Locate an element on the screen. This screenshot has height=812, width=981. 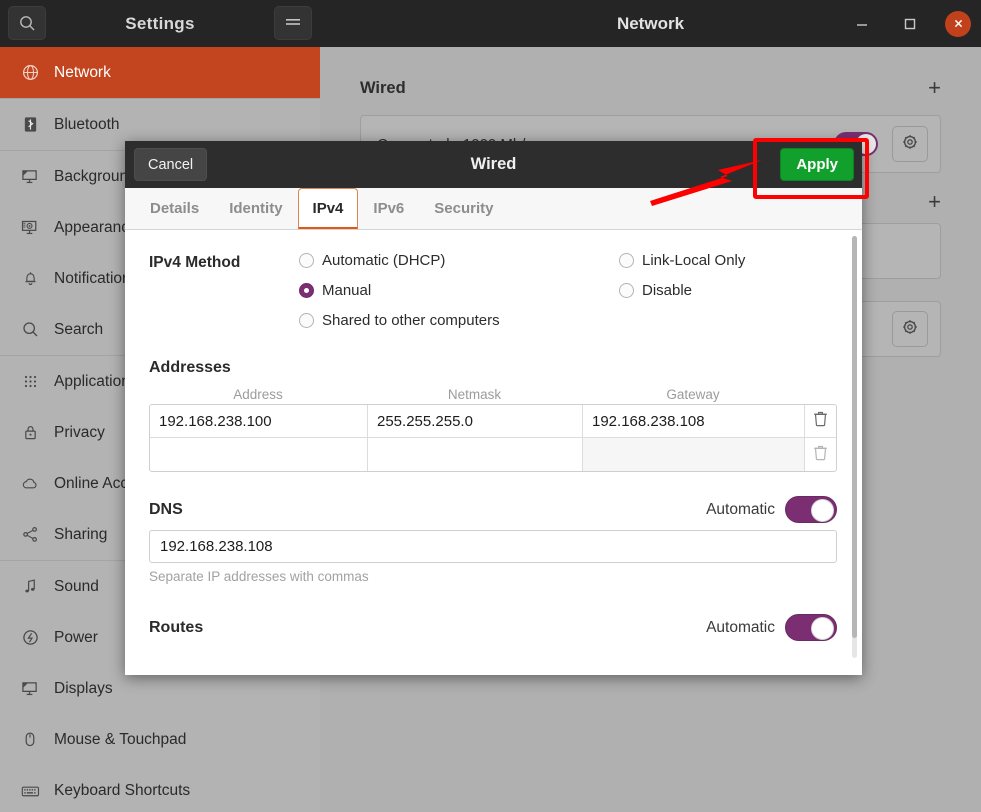
appearance-icon is located at coordinates (30, 227).